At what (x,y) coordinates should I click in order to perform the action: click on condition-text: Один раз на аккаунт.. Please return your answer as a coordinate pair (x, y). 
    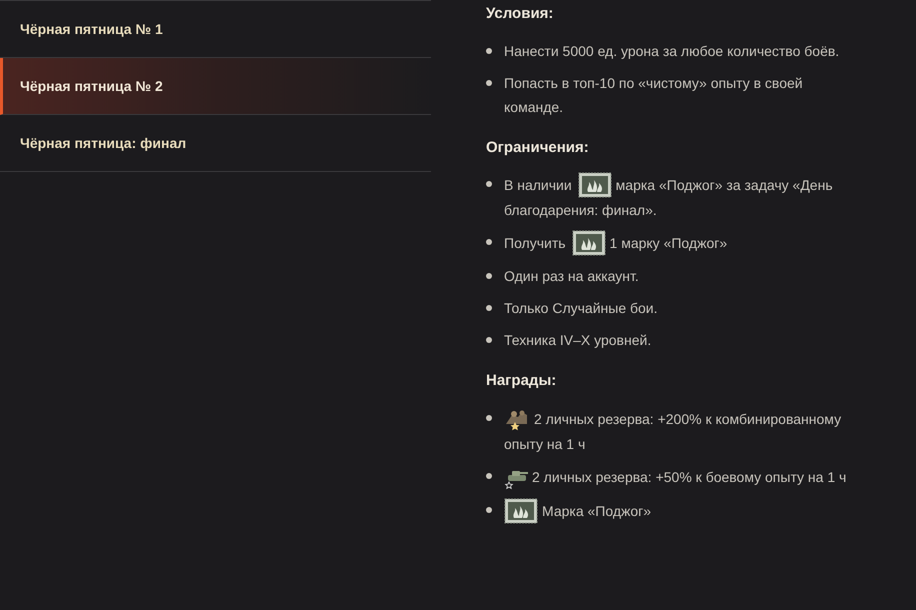
    Looking at the image, I should click on (572, 276).